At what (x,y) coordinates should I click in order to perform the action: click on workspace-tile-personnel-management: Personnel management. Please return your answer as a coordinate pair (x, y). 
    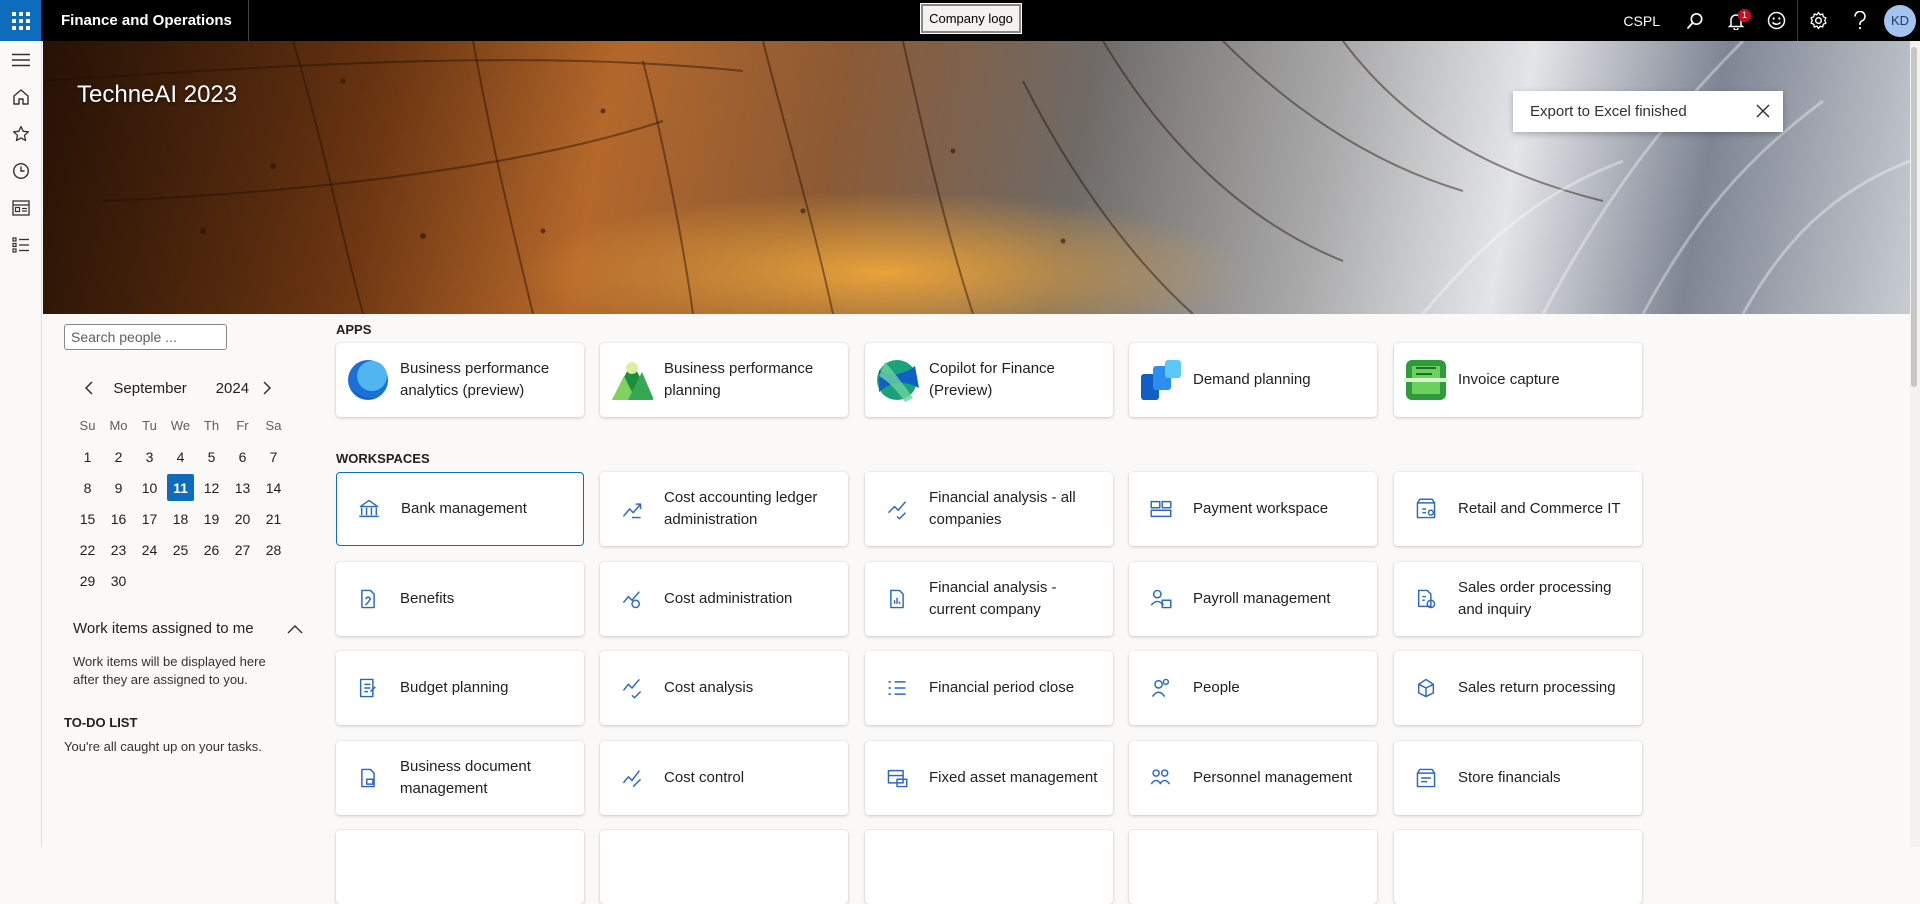
    Looking at the image, I should click on (1253, 778).